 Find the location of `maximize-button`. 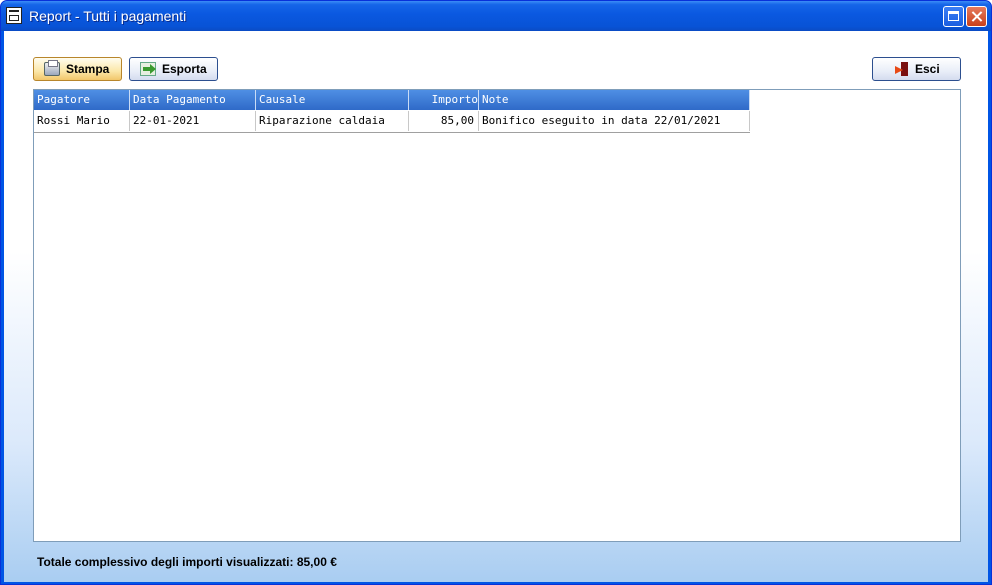

maximize-button is located at coordinates (953, 16).